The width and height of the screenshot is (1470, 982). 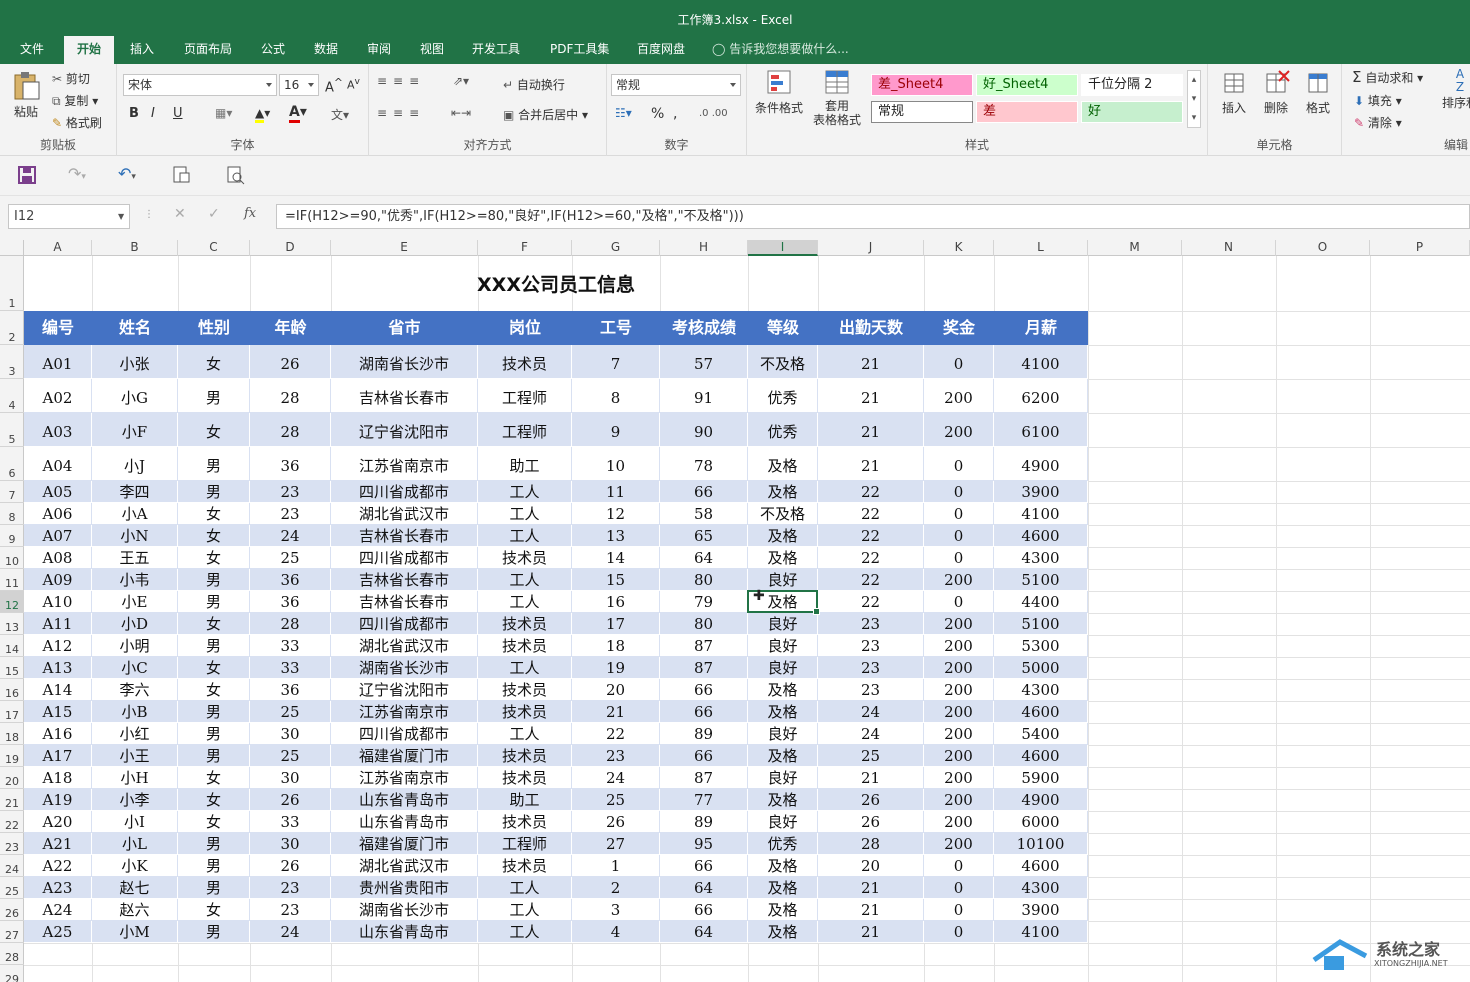 What do you see at coordinates (58, 463) in the screenshot?
I see `table-cell: A04` at bounding box center [58, 463].